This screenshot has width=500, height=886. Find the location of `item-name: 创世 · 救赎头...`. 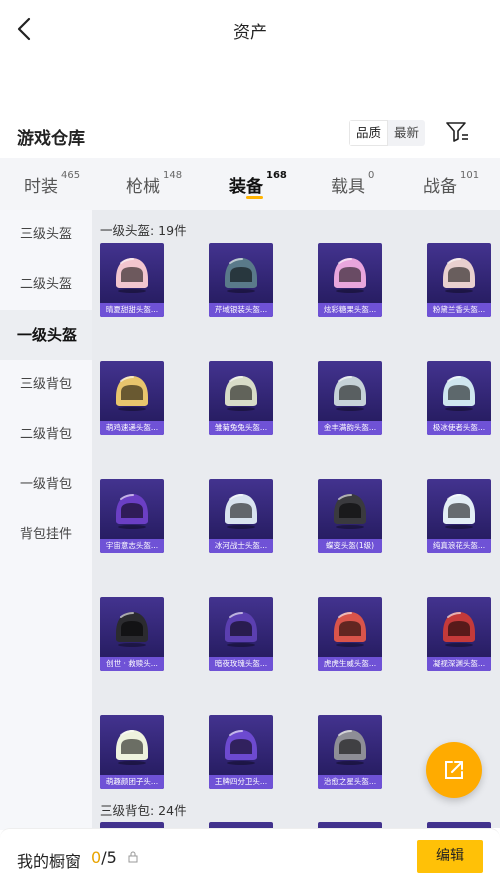

item-name: 创世 · 救赎头... is located at coordinates (132, 664).